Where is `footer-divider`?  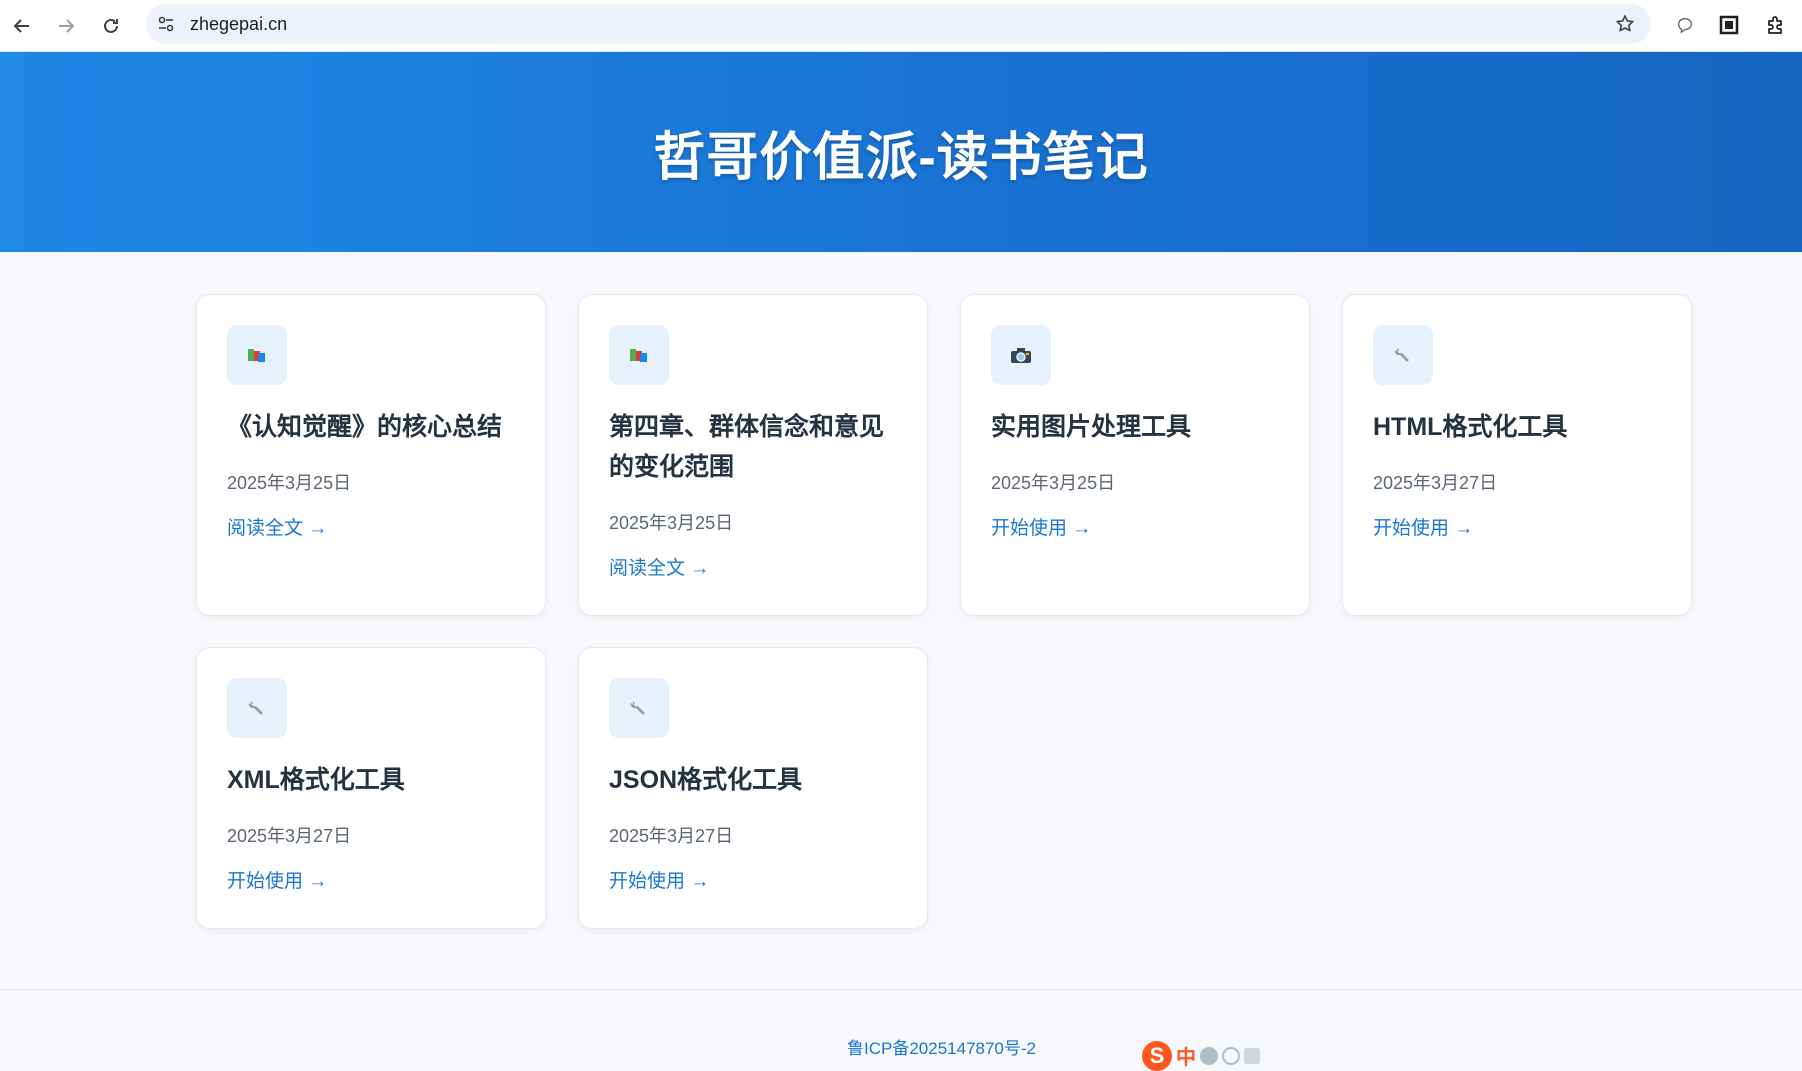 footer-divider is located at coordinates (901, 989).